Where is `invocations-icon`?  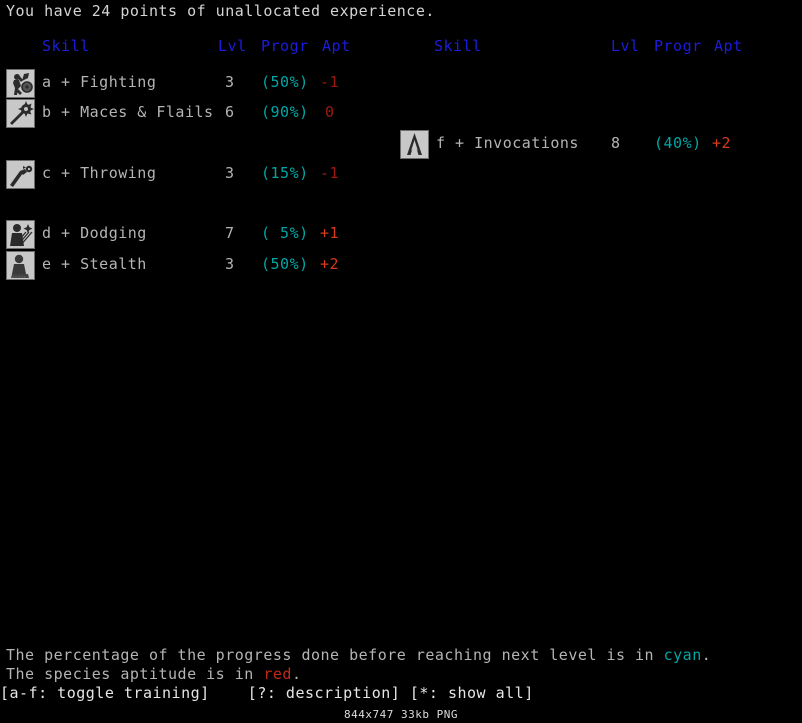
invocations-icon is located at coordinates (414, 144).